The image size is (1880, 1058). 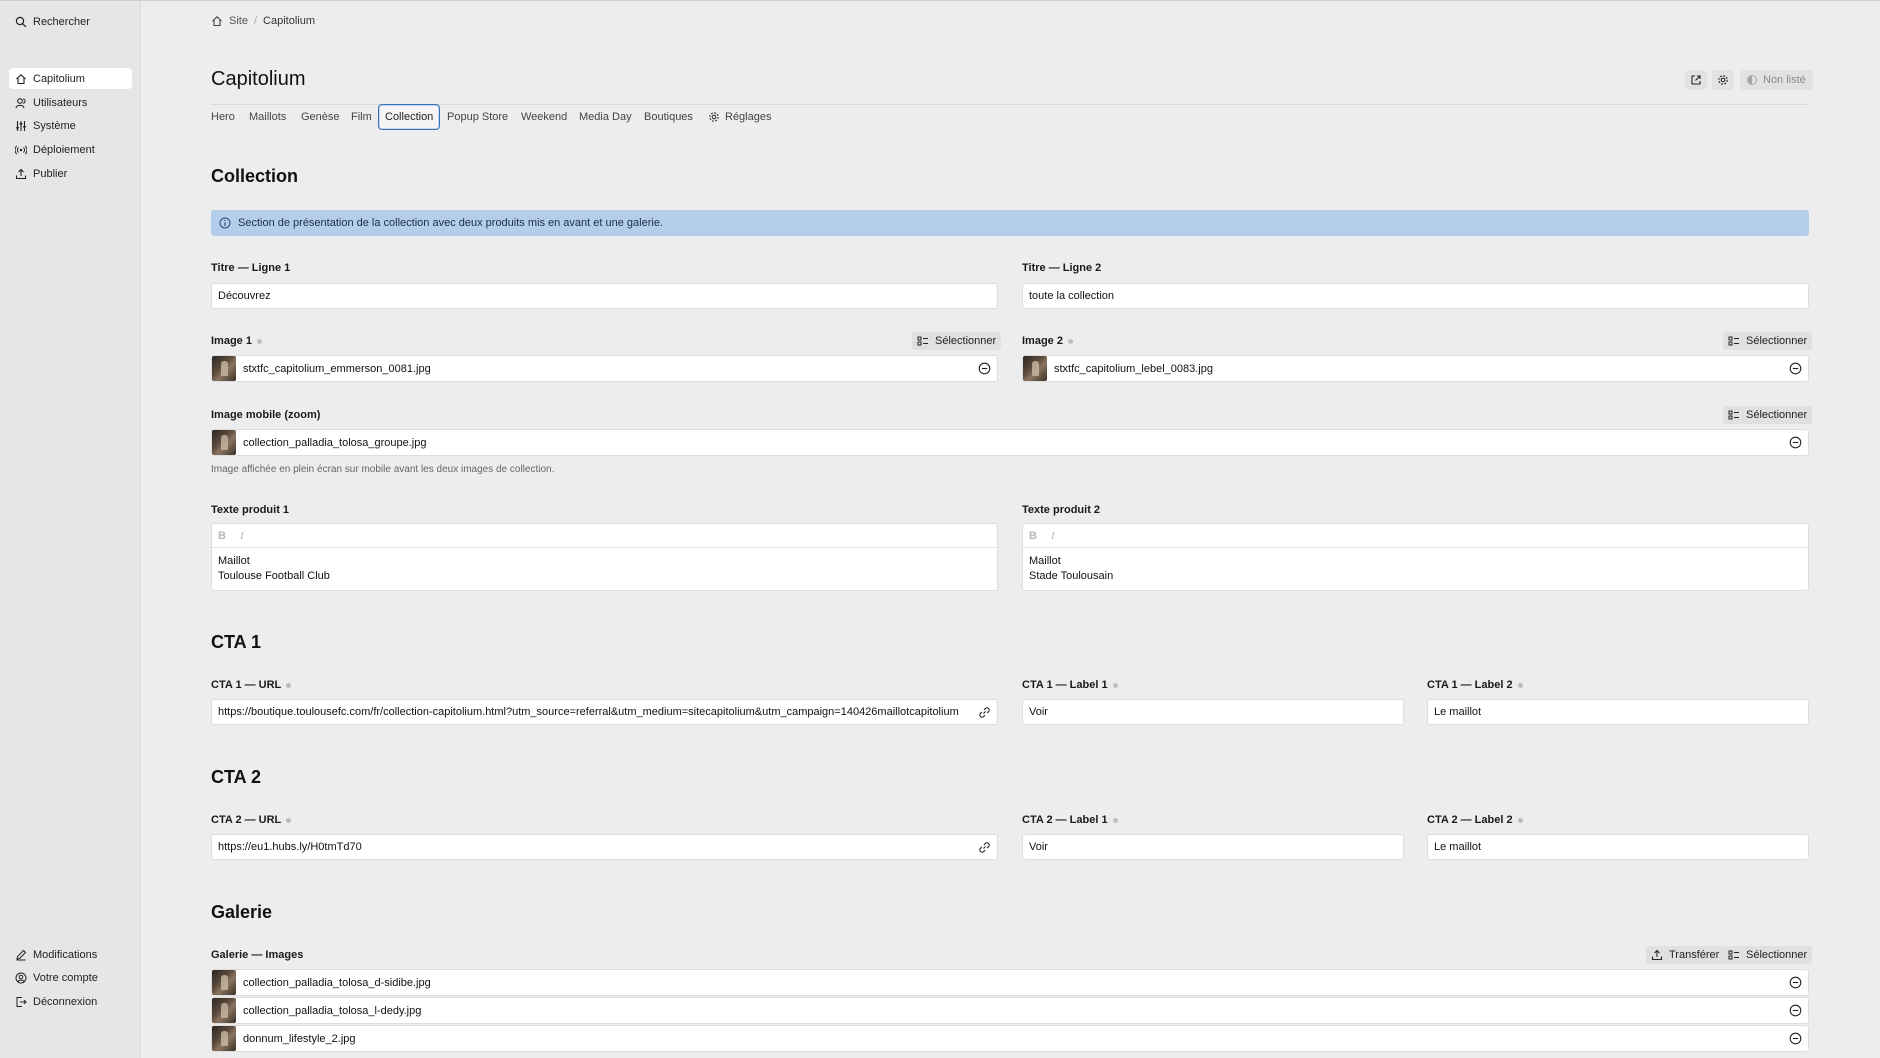 What do you see at coordinates (238, 21) in the screenshot?
I see `breadcrumb-root: Site` at bounding box center [238, 21].